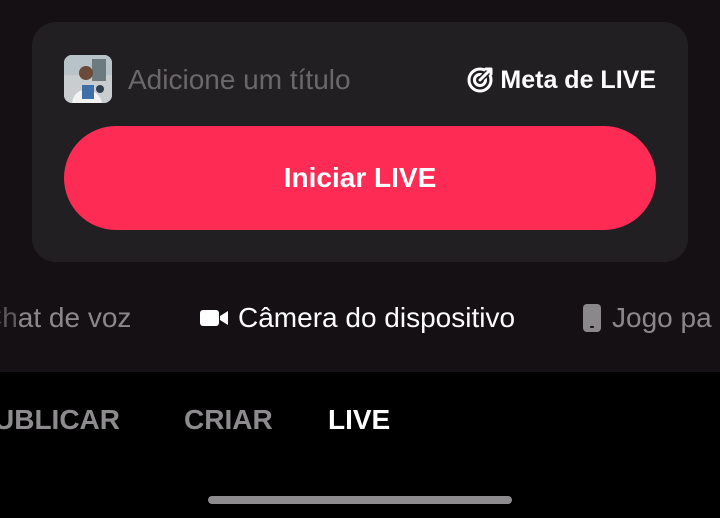 This screenshot has width=720, height=518. I want to click on live-goal-button: Meta de LIVE, so click(561, 80).